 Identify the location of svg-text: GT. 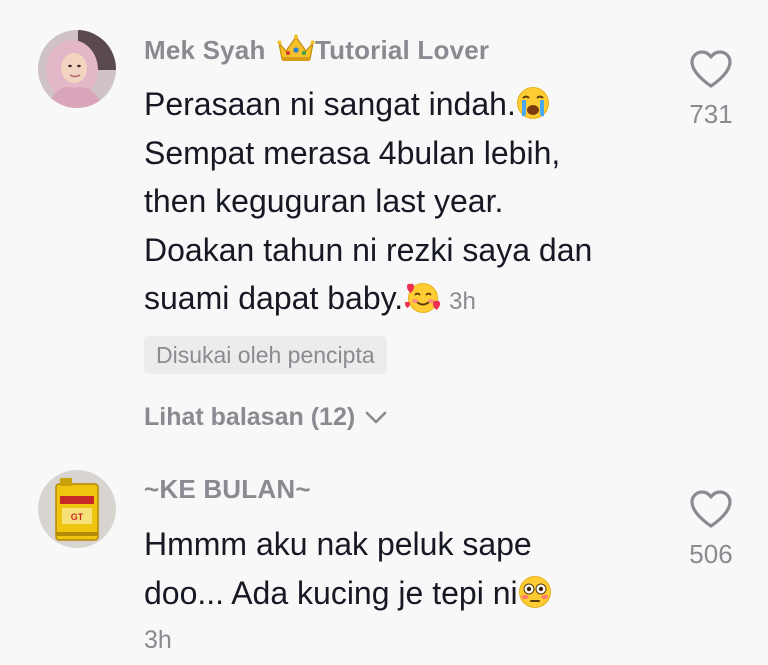
(77, 517).